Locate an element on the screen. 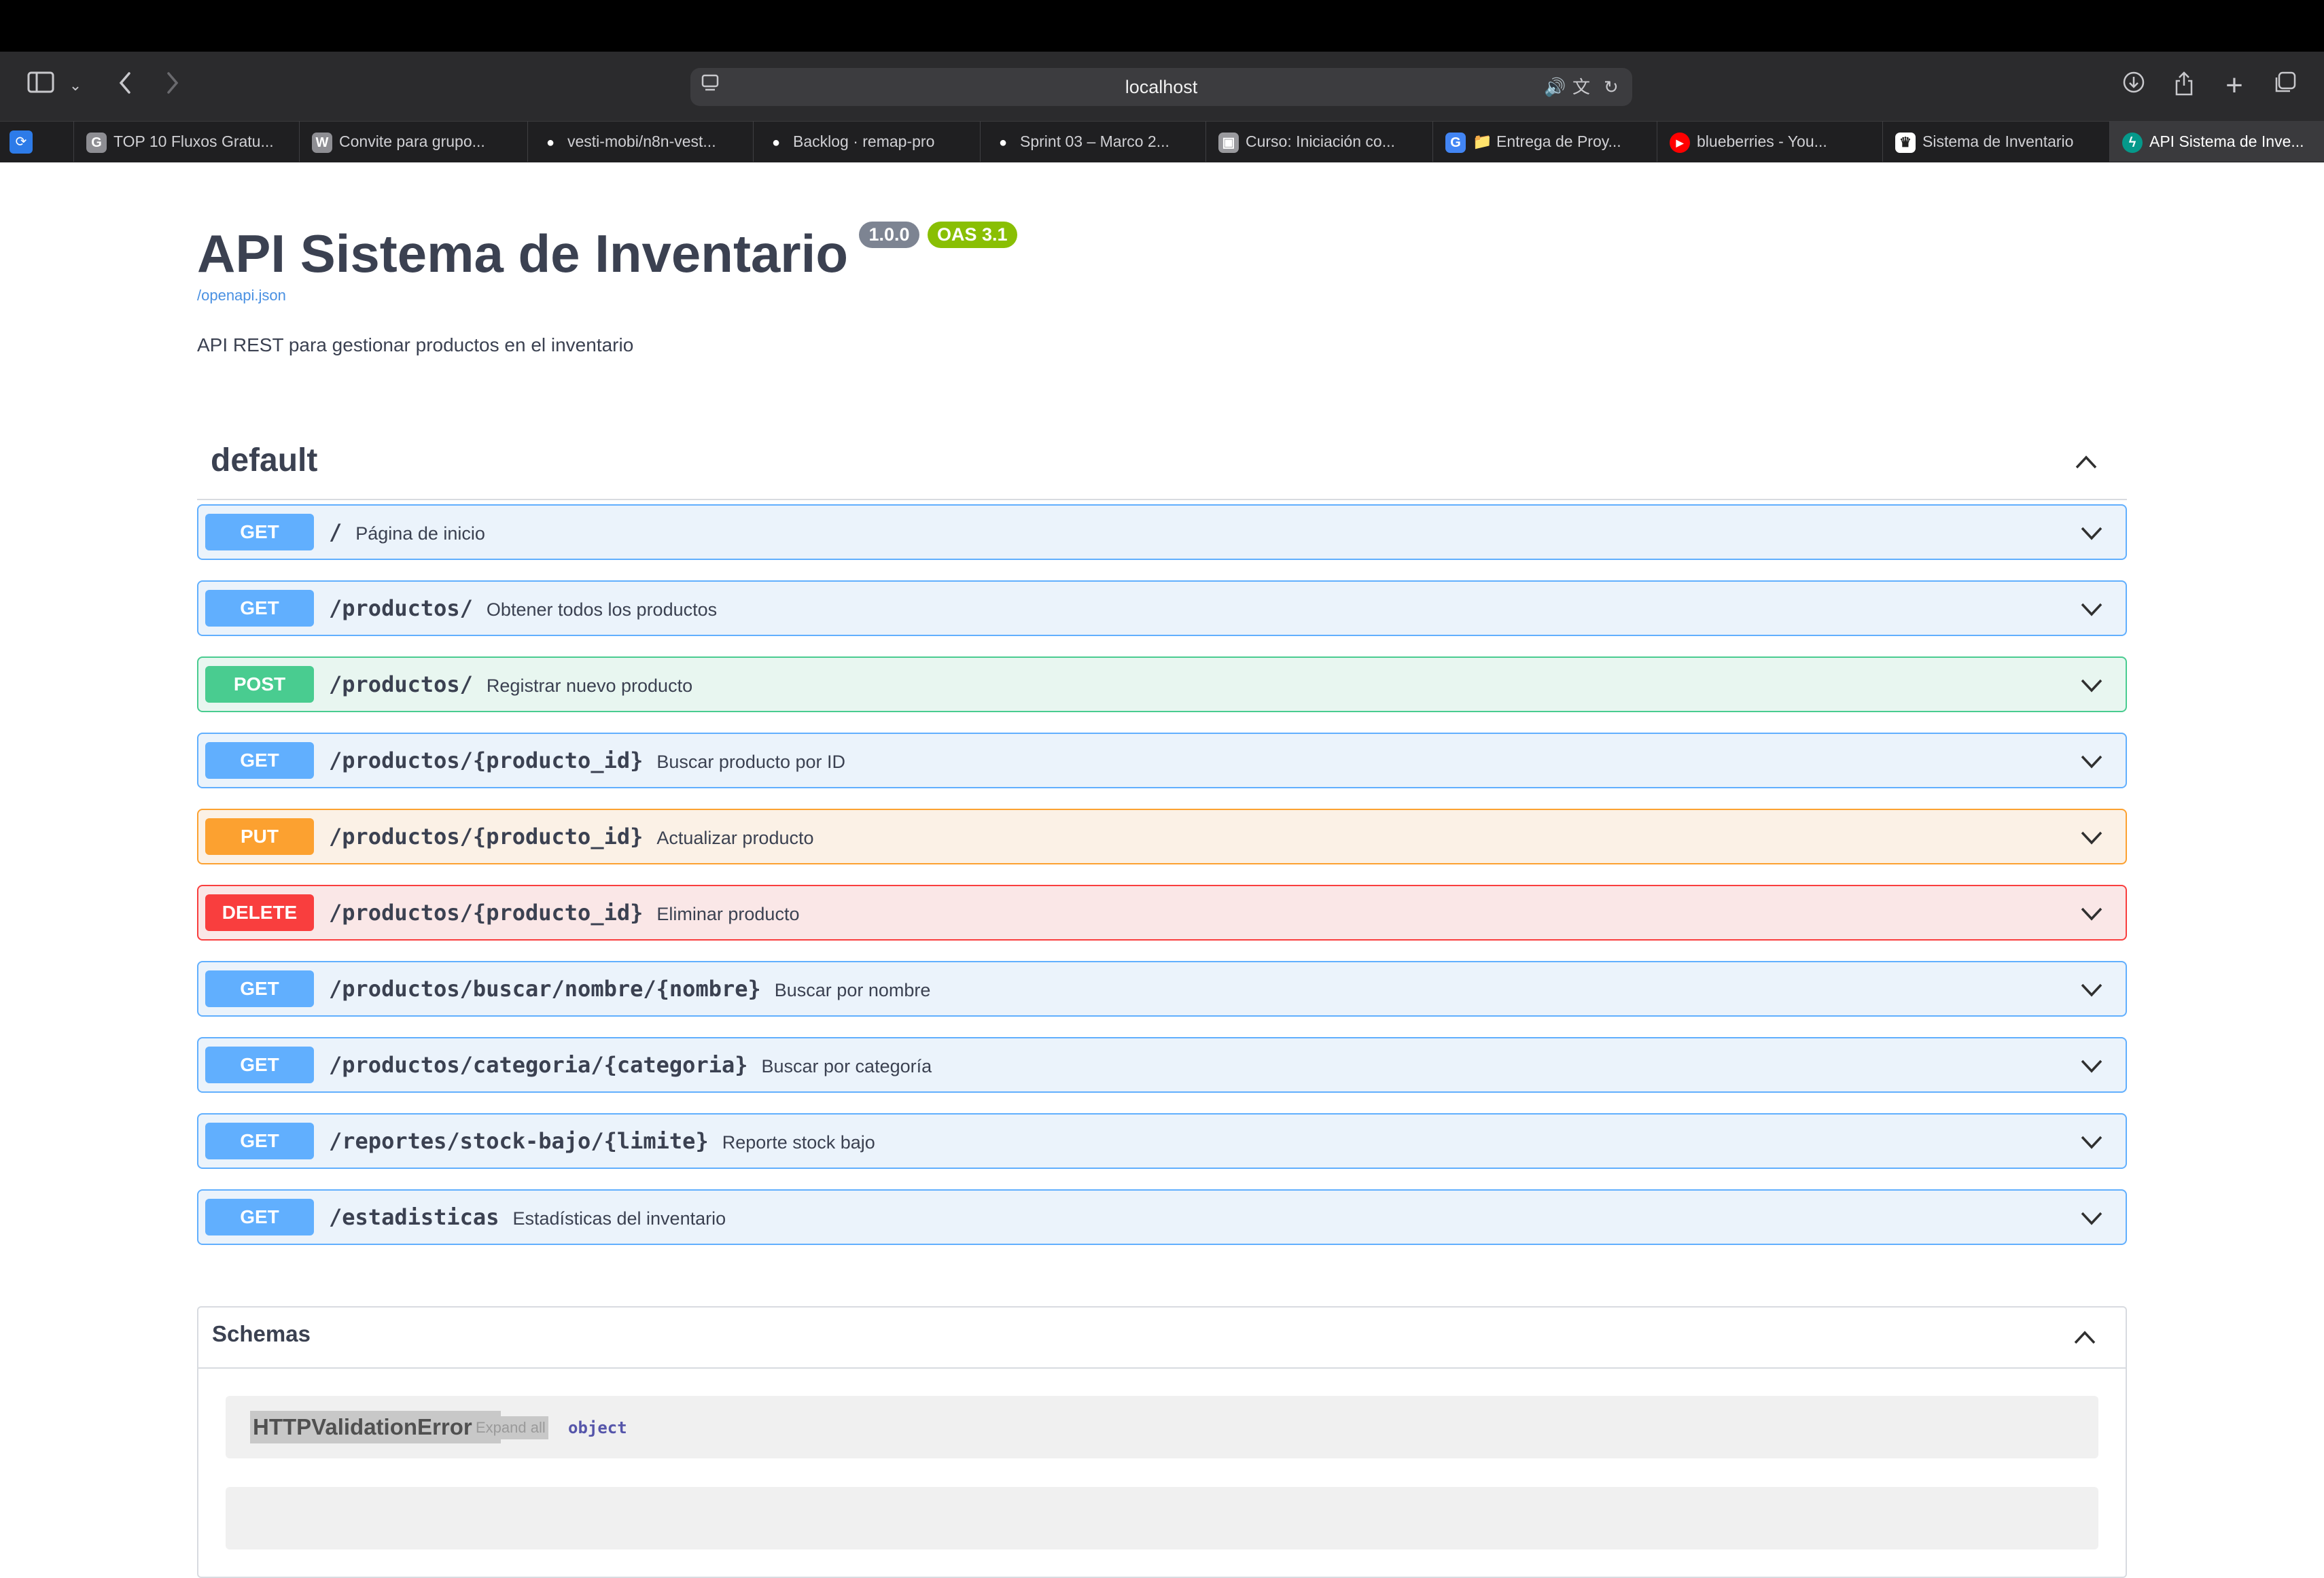  image-icon: ▣ is located at coordinates (1228, 142).